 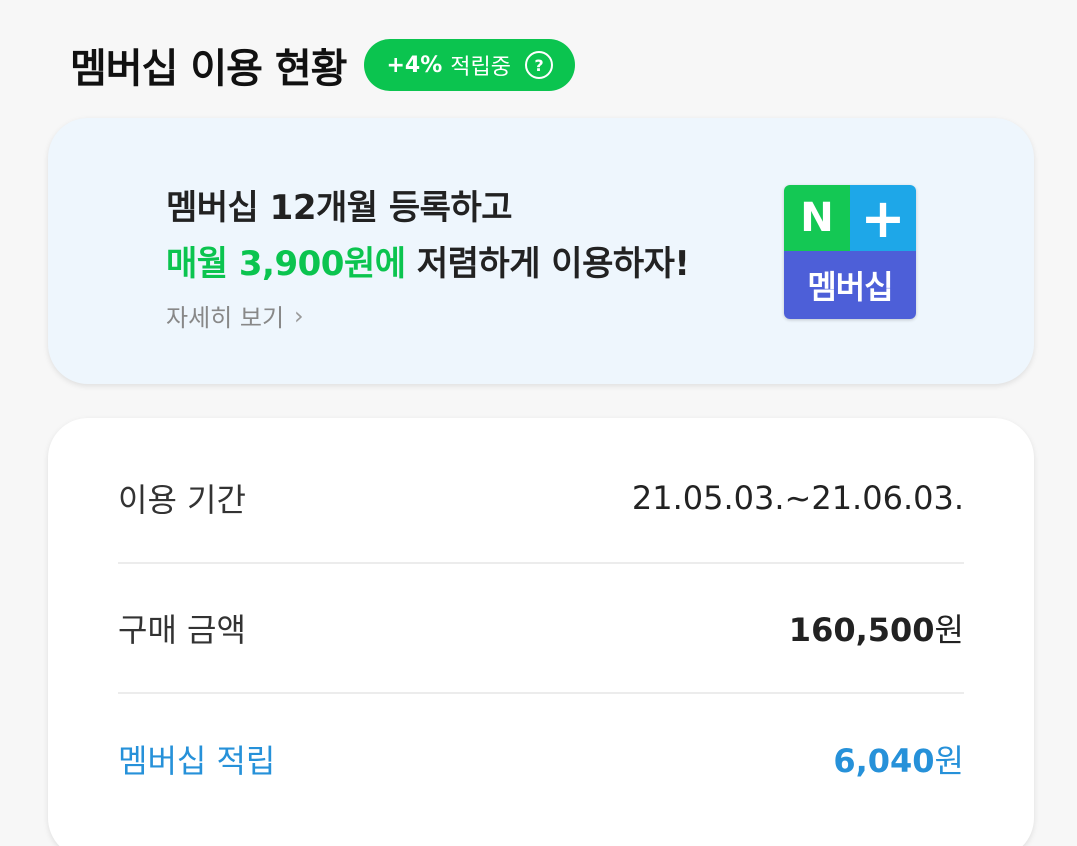 What do you see at coordinates (480, 67) in the screenshot?
I see `reward-badge-label: 적립중` at bounding box center [480, 67].